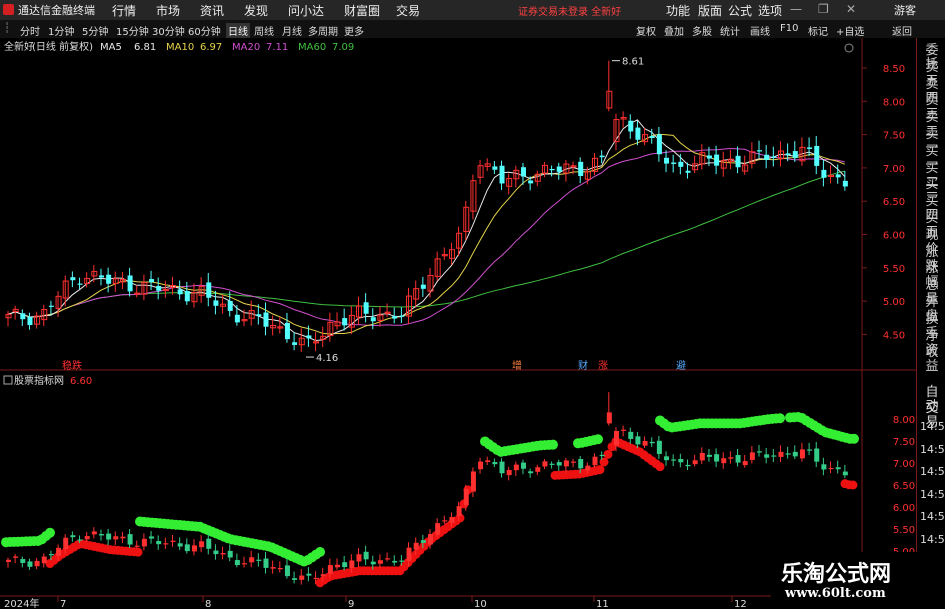 The height and width of the screenshot is (609, 945). Describe the element at coordinates (111, 47) in the screenshot. I see `ma-legend-name: MA5` at that location.